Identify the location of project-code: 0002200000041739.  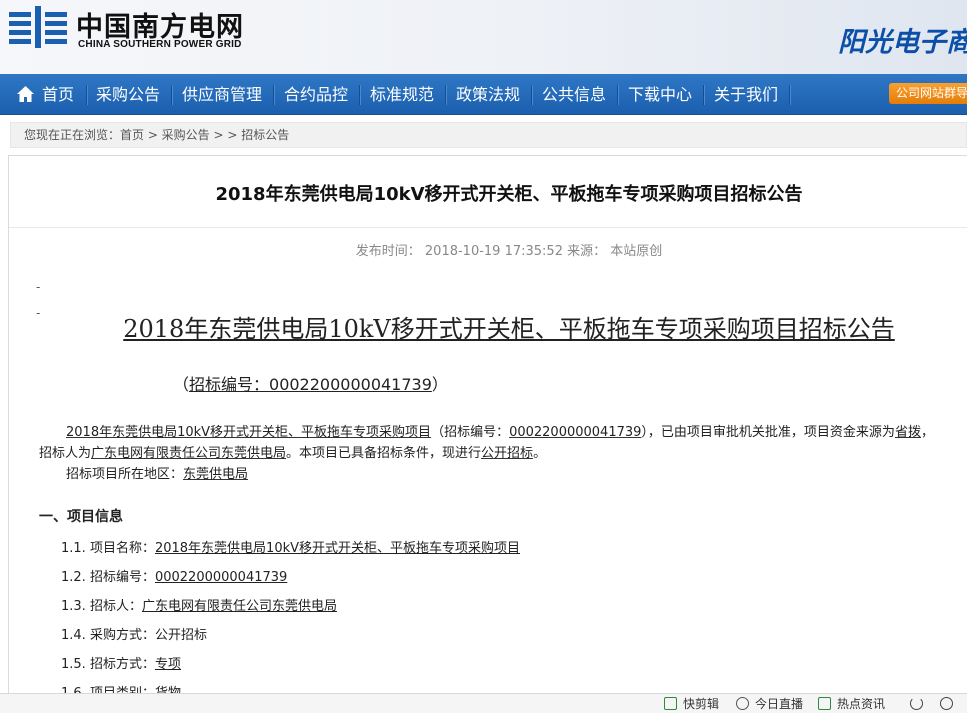
(575, 432).